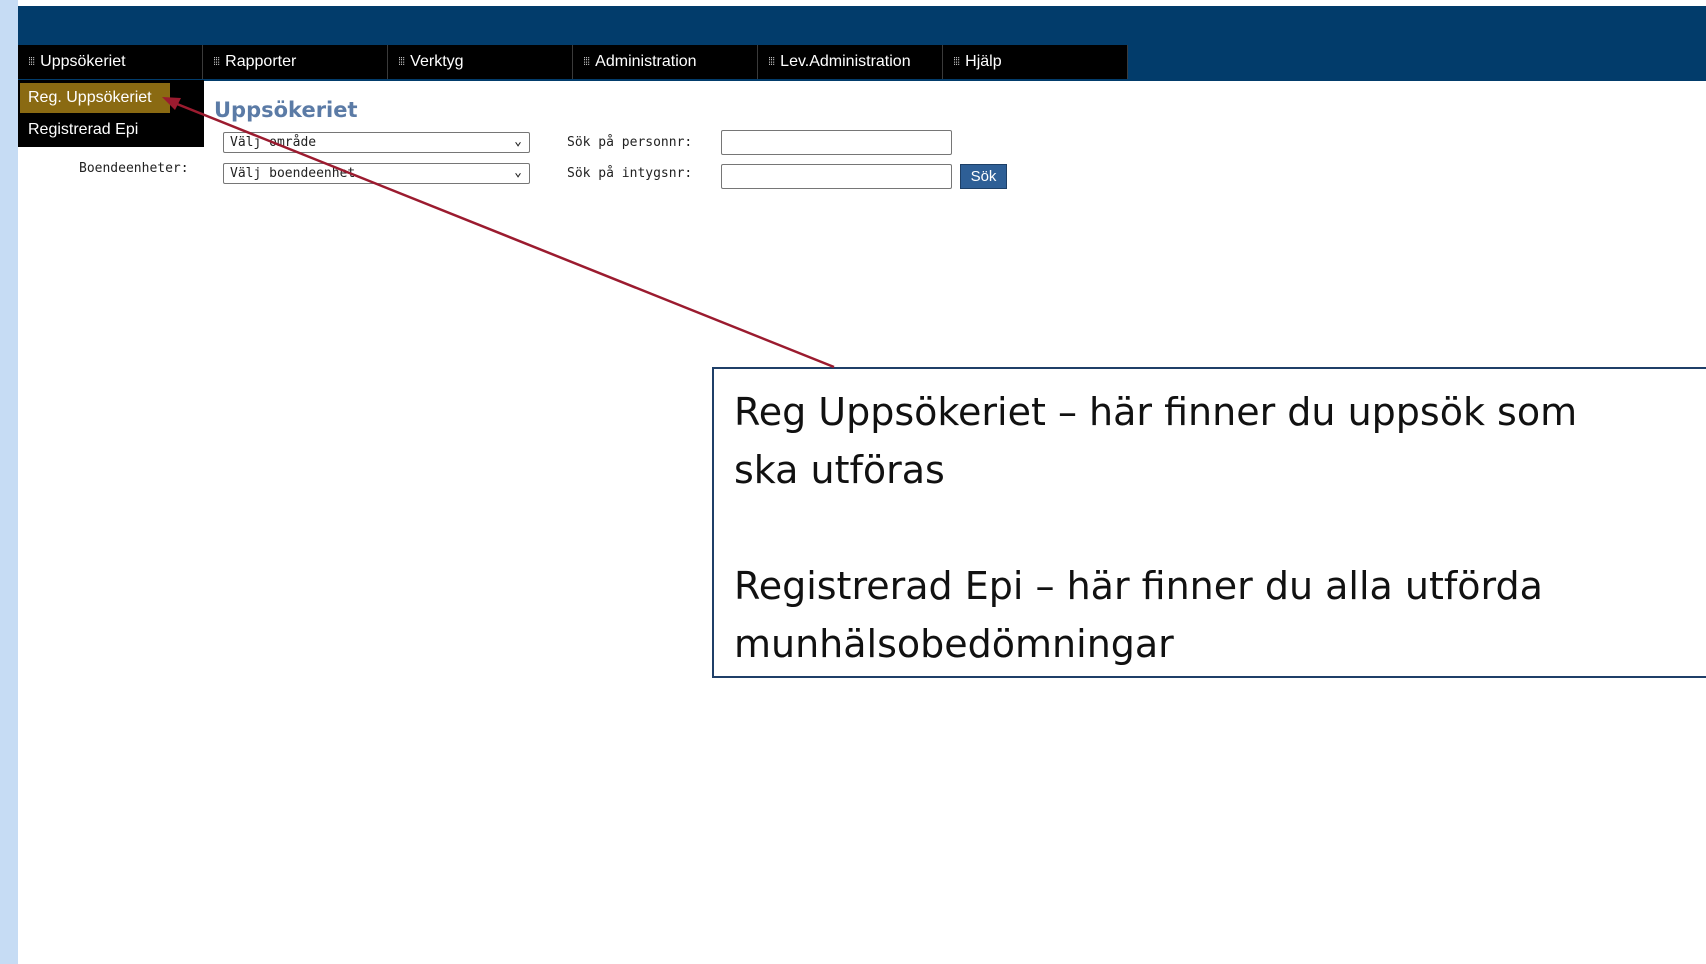 This screenshot has height=964, width=1706. Describe the element at coordinates (171, 103) in the screenshot. I see `arrow-head-icon` at that location.